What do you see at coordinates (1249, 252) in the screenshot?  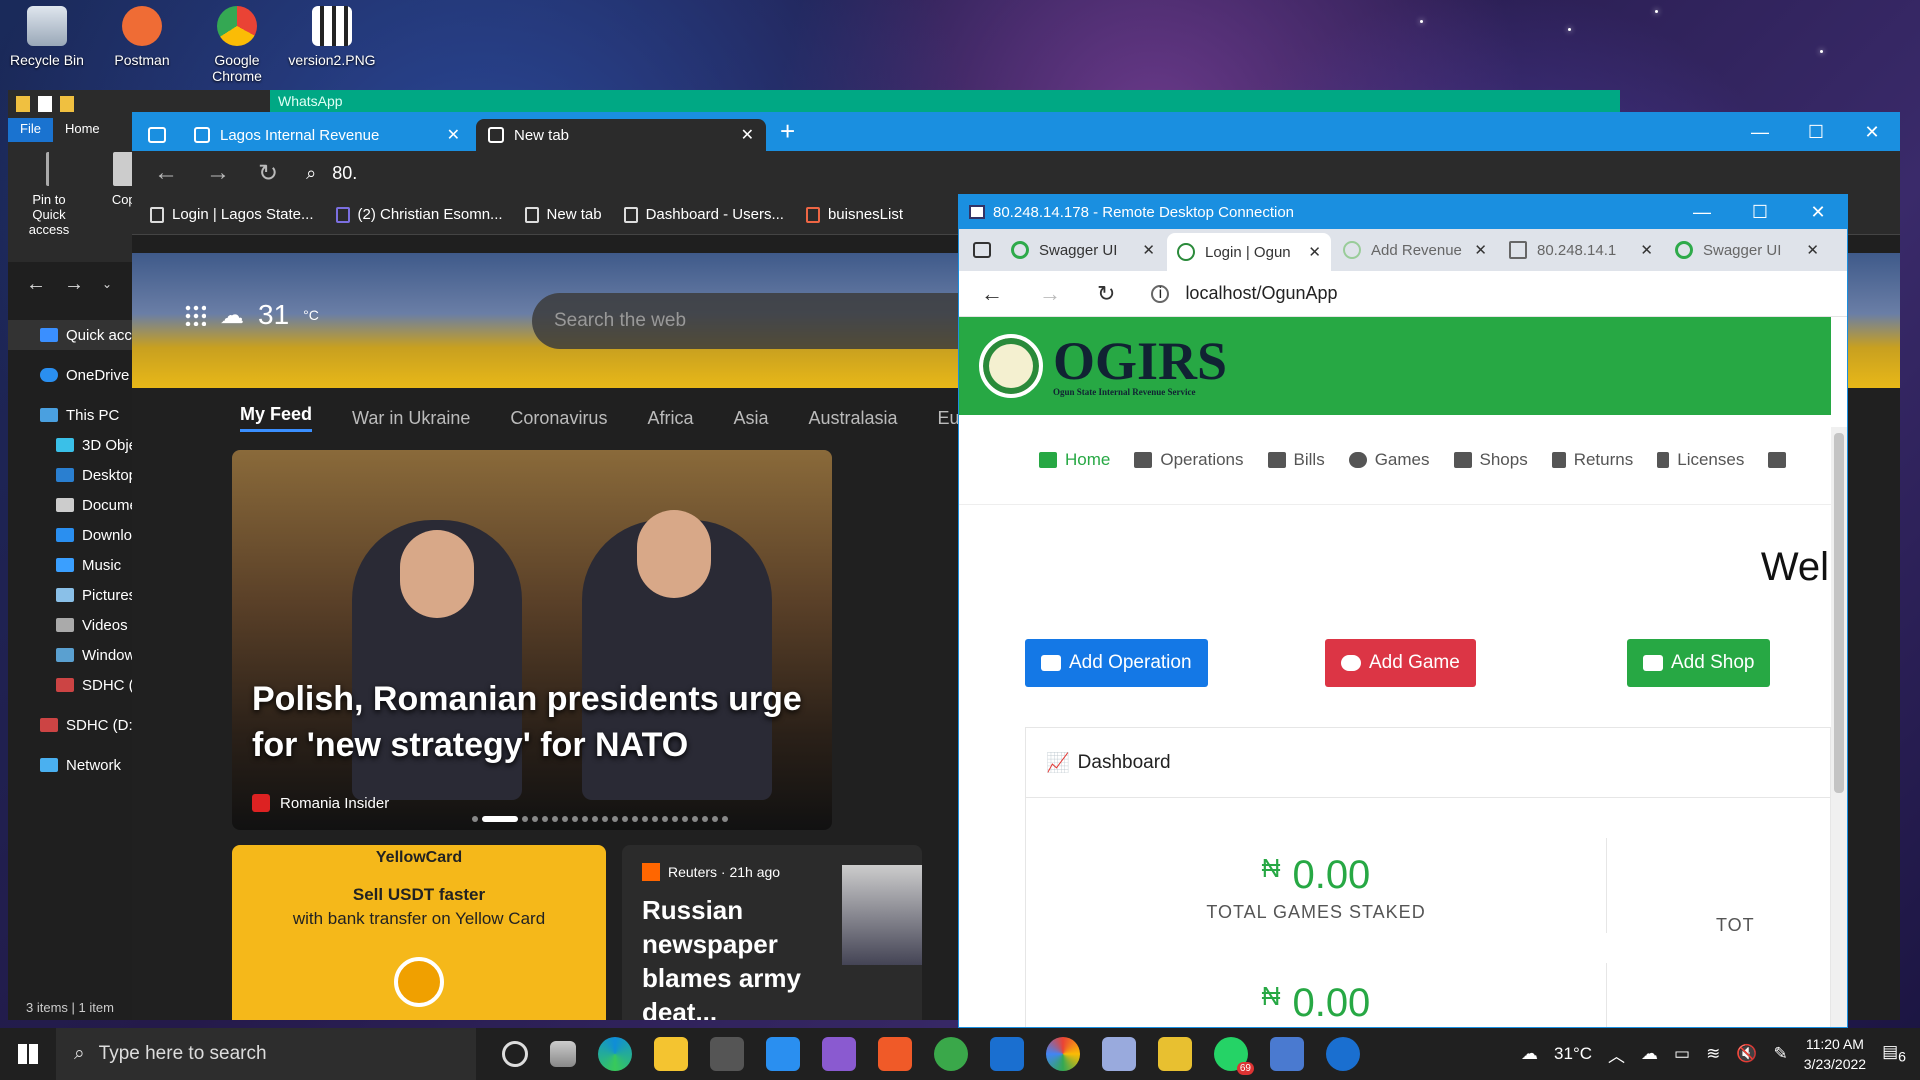 I see `tab-login-ogun: Login | Ogun ✕` at bounding box center [1249, 252].